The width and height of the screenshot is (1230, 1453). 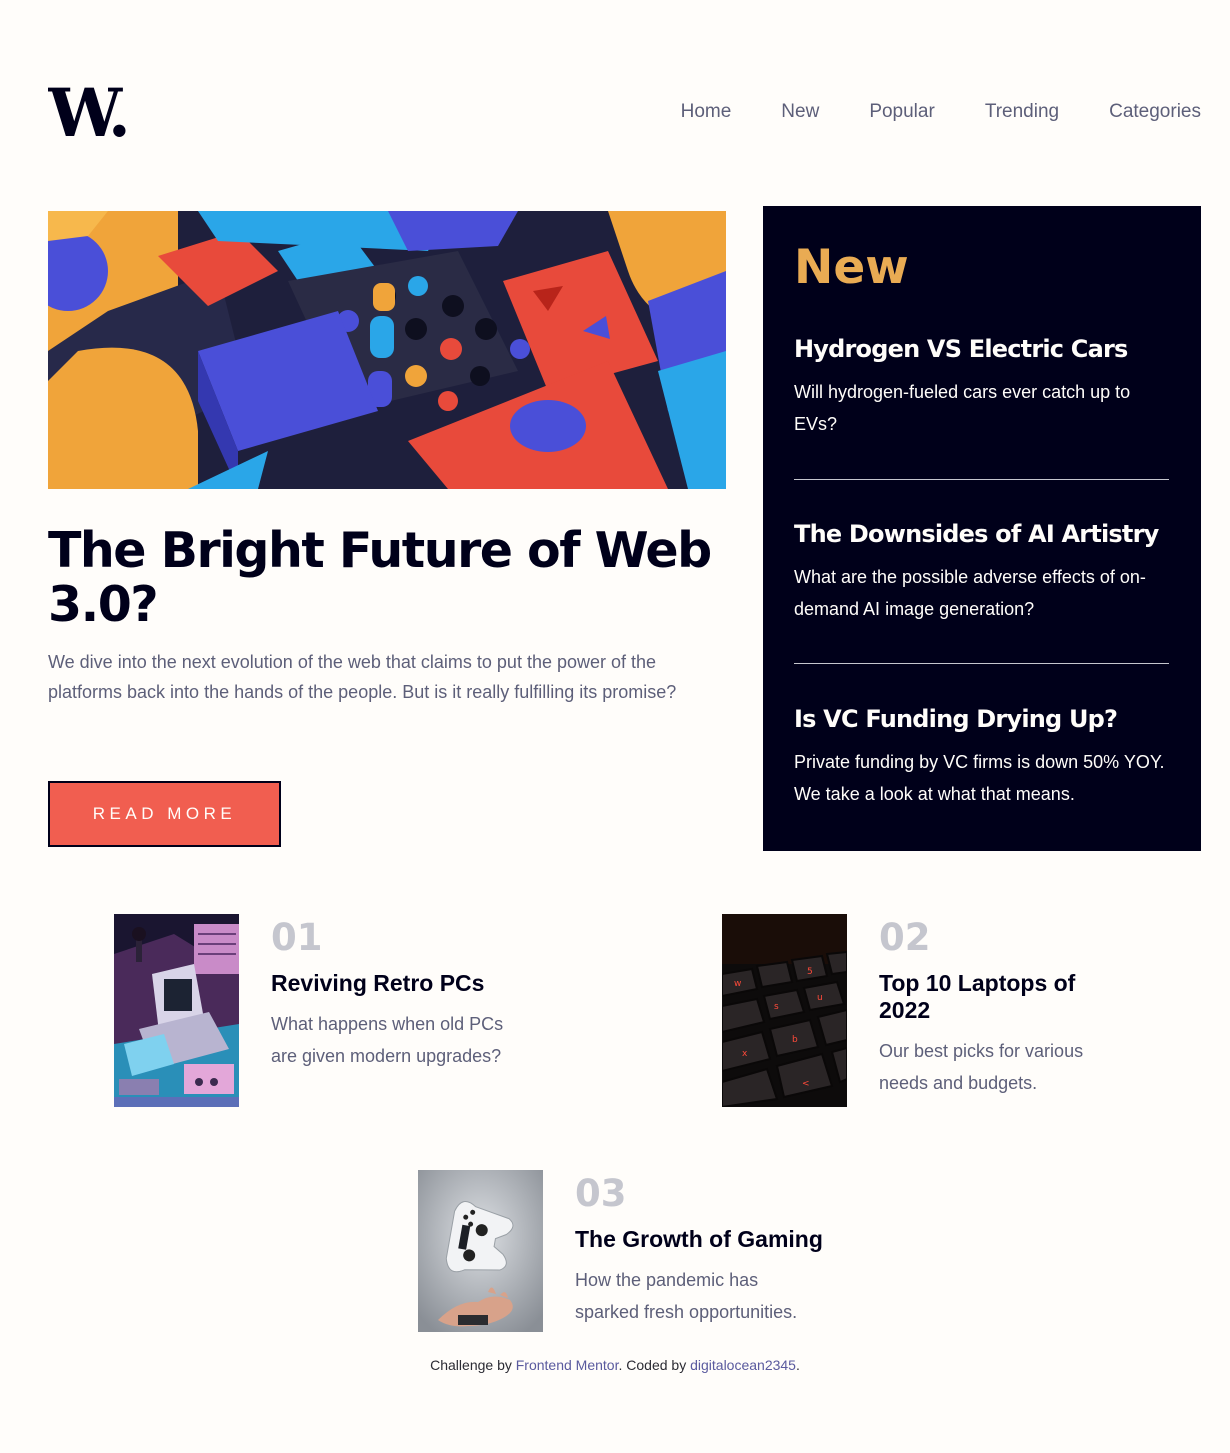 I want to click on hero-title: The Bright Future of Web 3.0?, so click(x=380, y=577).